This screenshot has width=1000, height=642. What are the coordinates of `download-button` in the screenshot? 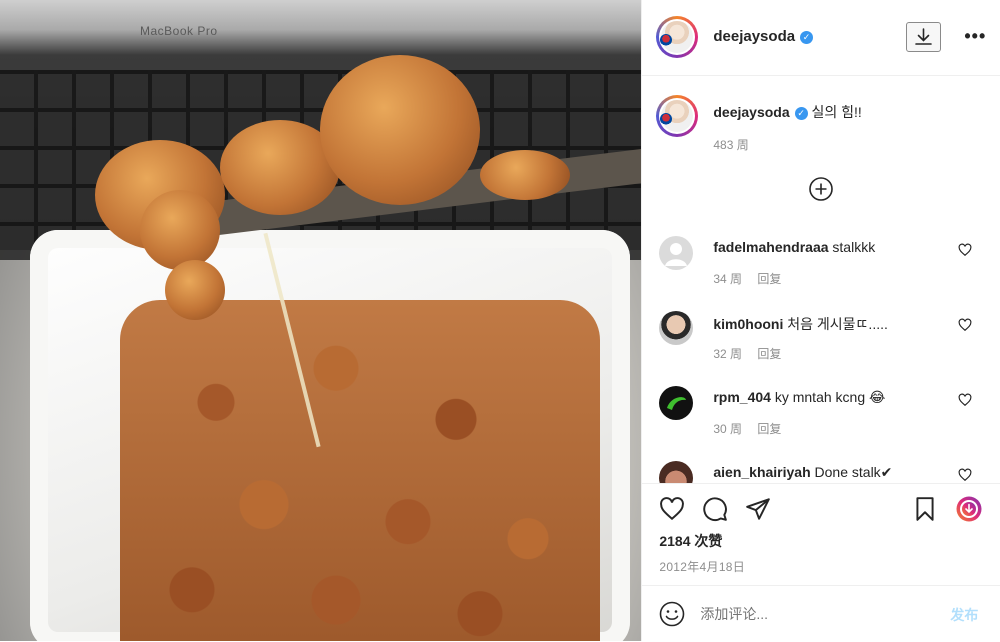 It's located at (924, 37).